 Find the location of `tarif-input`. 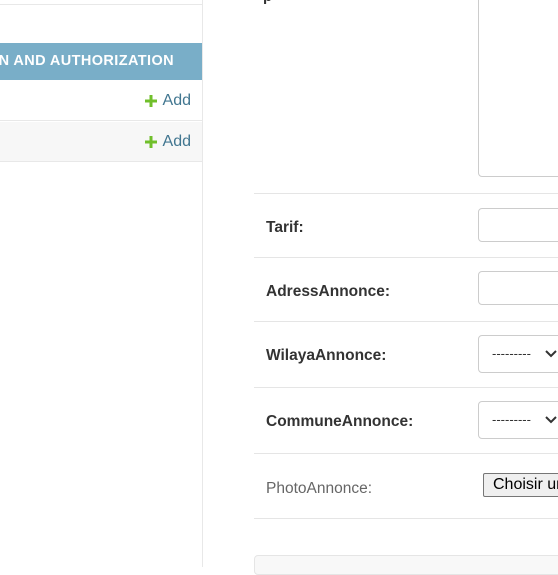

tarif-input is located at coordinates (518, 225).